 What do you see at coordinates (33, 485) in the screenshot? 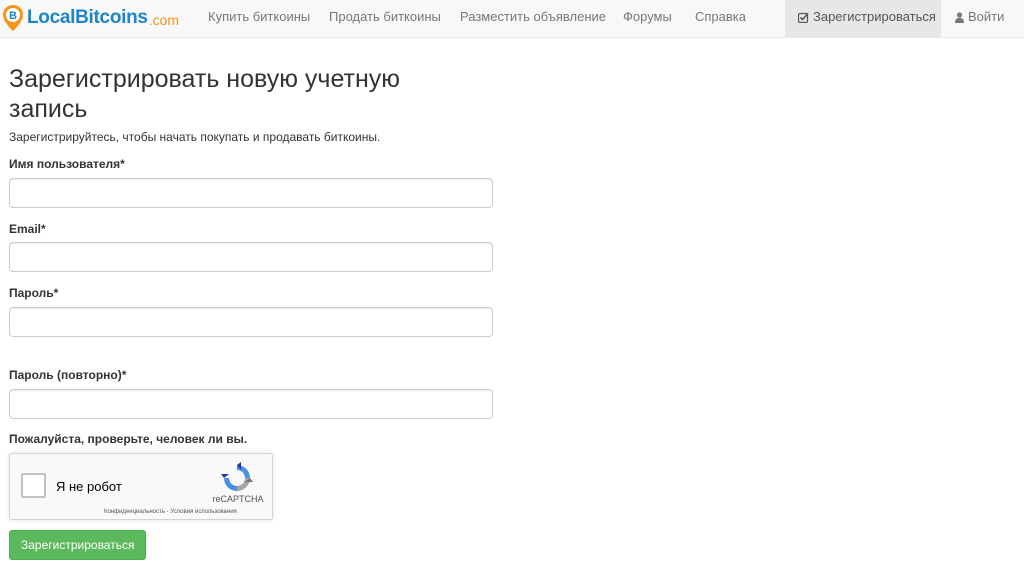
I see `recaptcha-checkbox` at bounding box center [33, 485].